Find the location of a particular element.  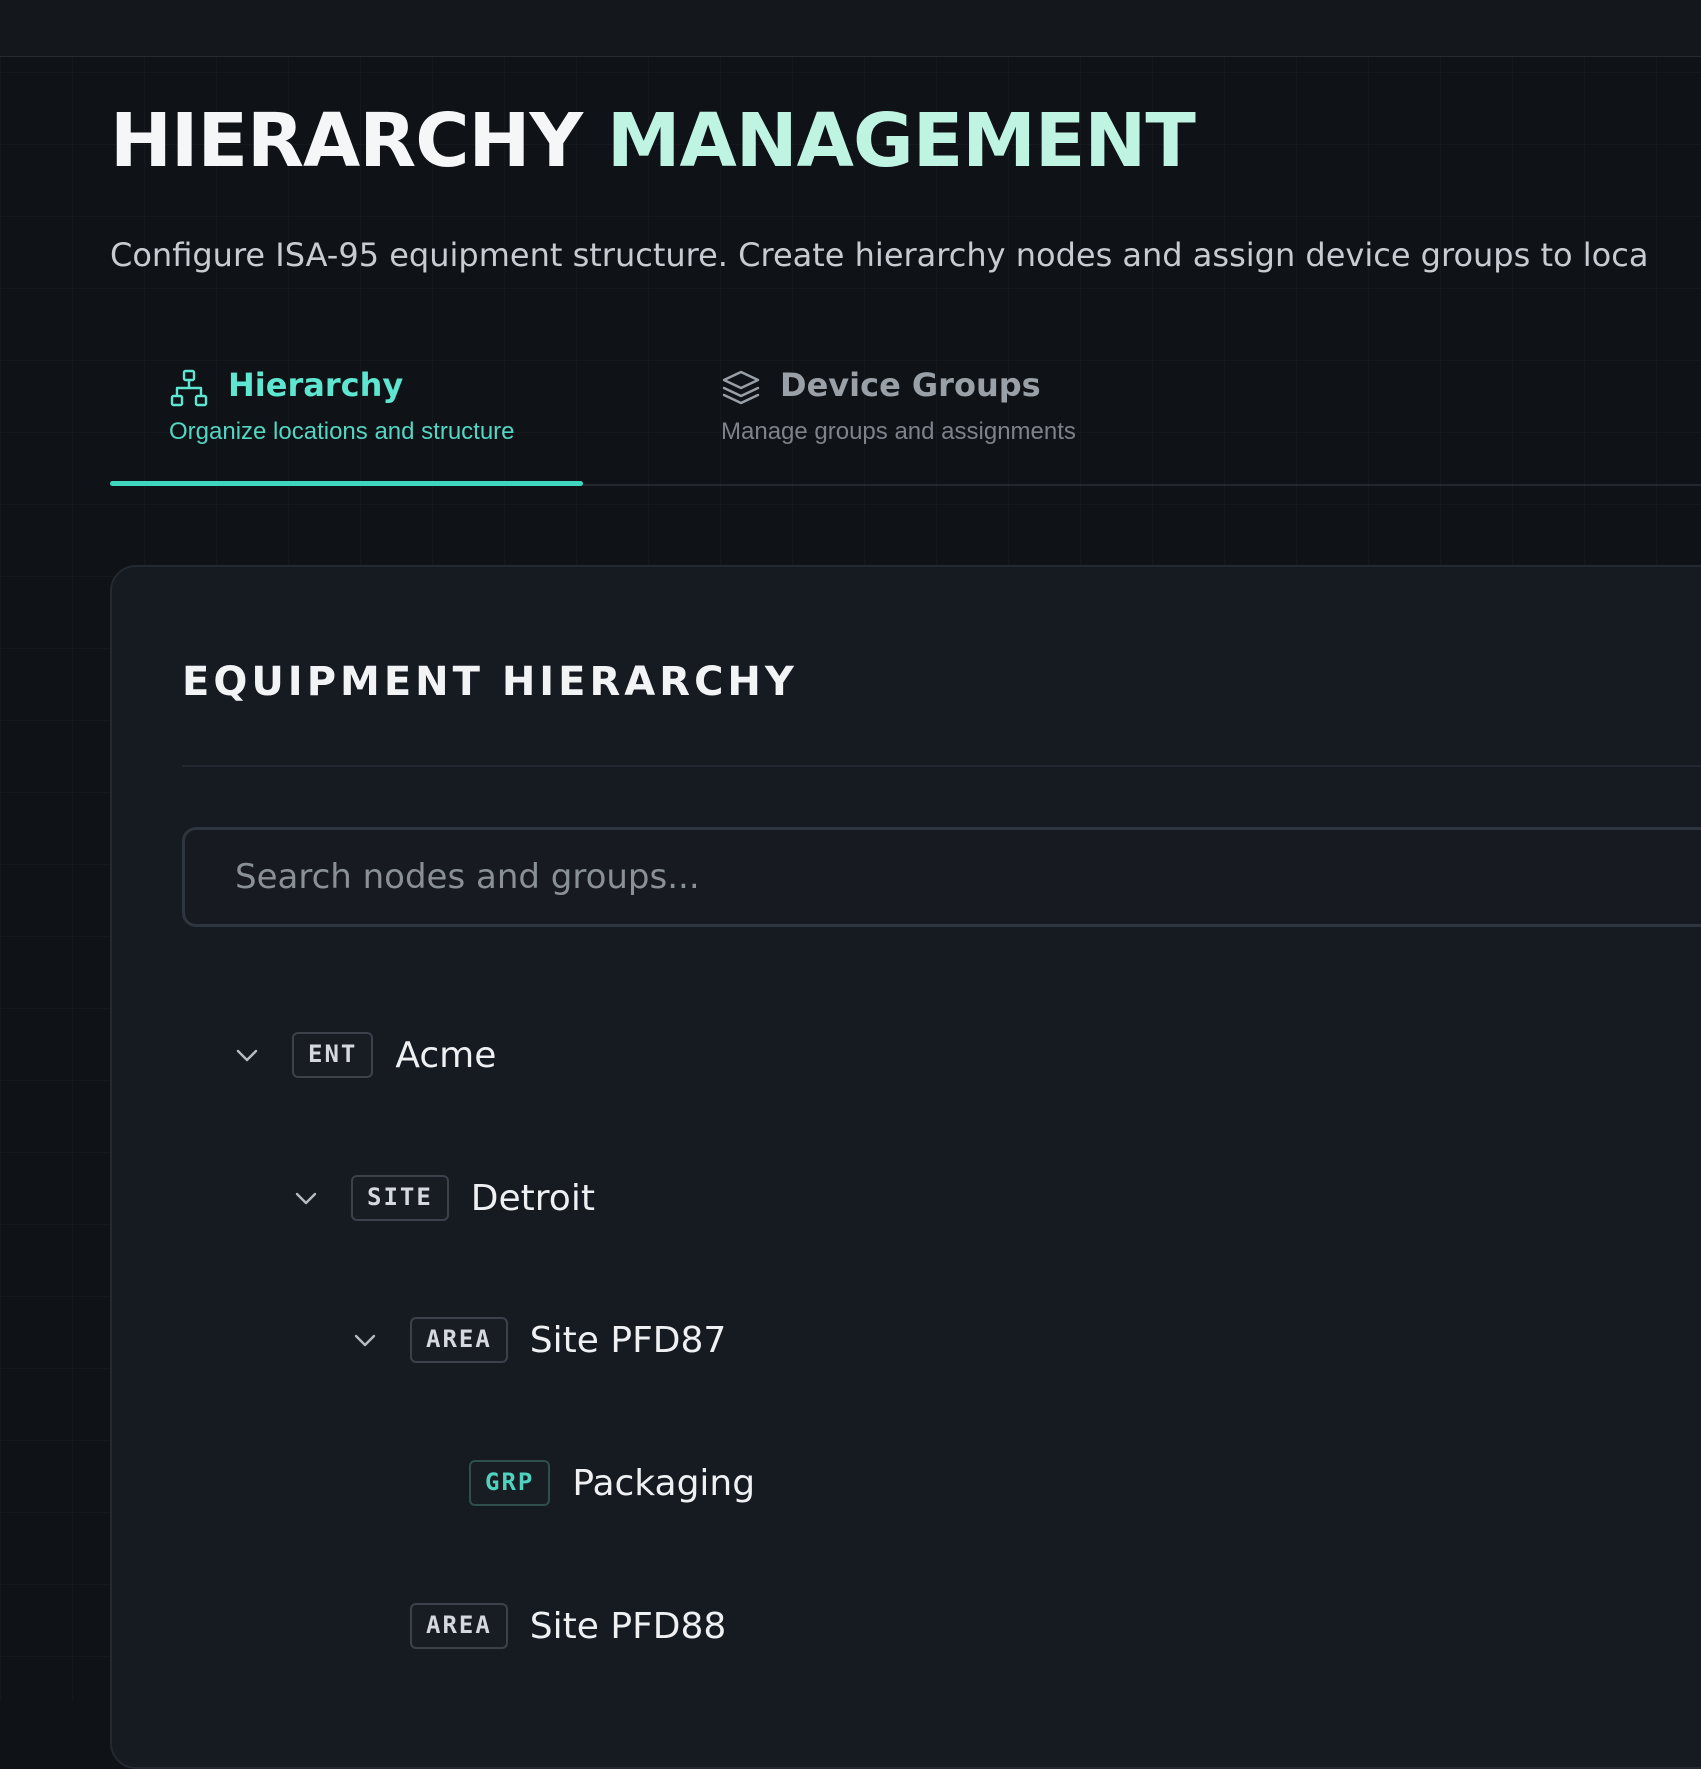

page-title-part-2: MANAGEMENT is located at coordinates (901, 141).